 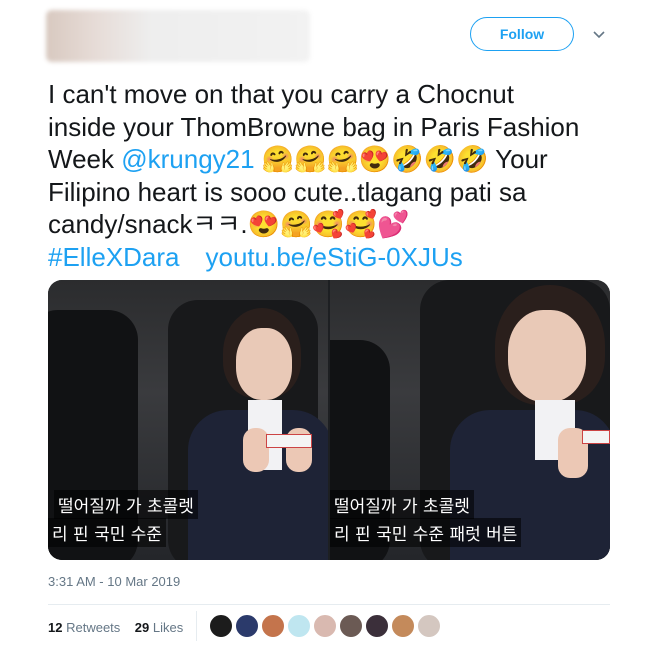 What do you see at coordinates (330, 35) in the screenshot?
I see `tweet-header: Follow` at bounding box center [330, 35].